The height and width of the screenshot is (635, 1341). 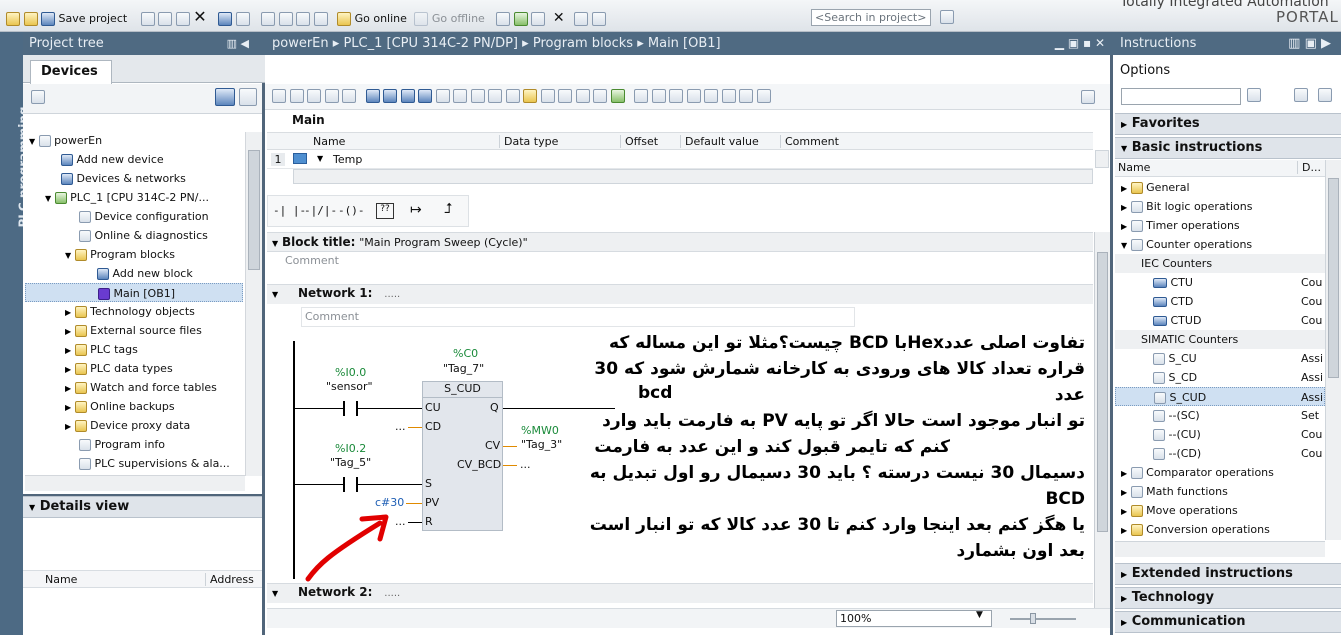 I want to click on tree-item-external-source-files: ▶ External source files, so click(x=135, y=330).